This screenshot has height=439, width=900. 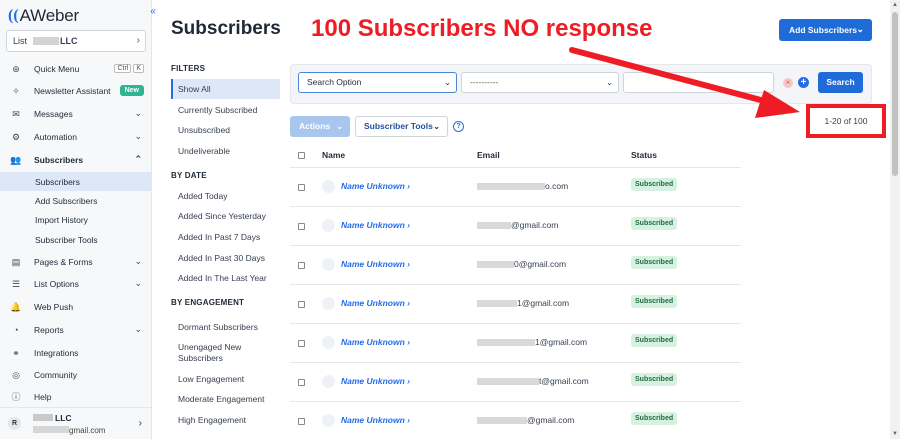 I want to click on nav-help: ⓘ Help, so click(x=76, y=396).